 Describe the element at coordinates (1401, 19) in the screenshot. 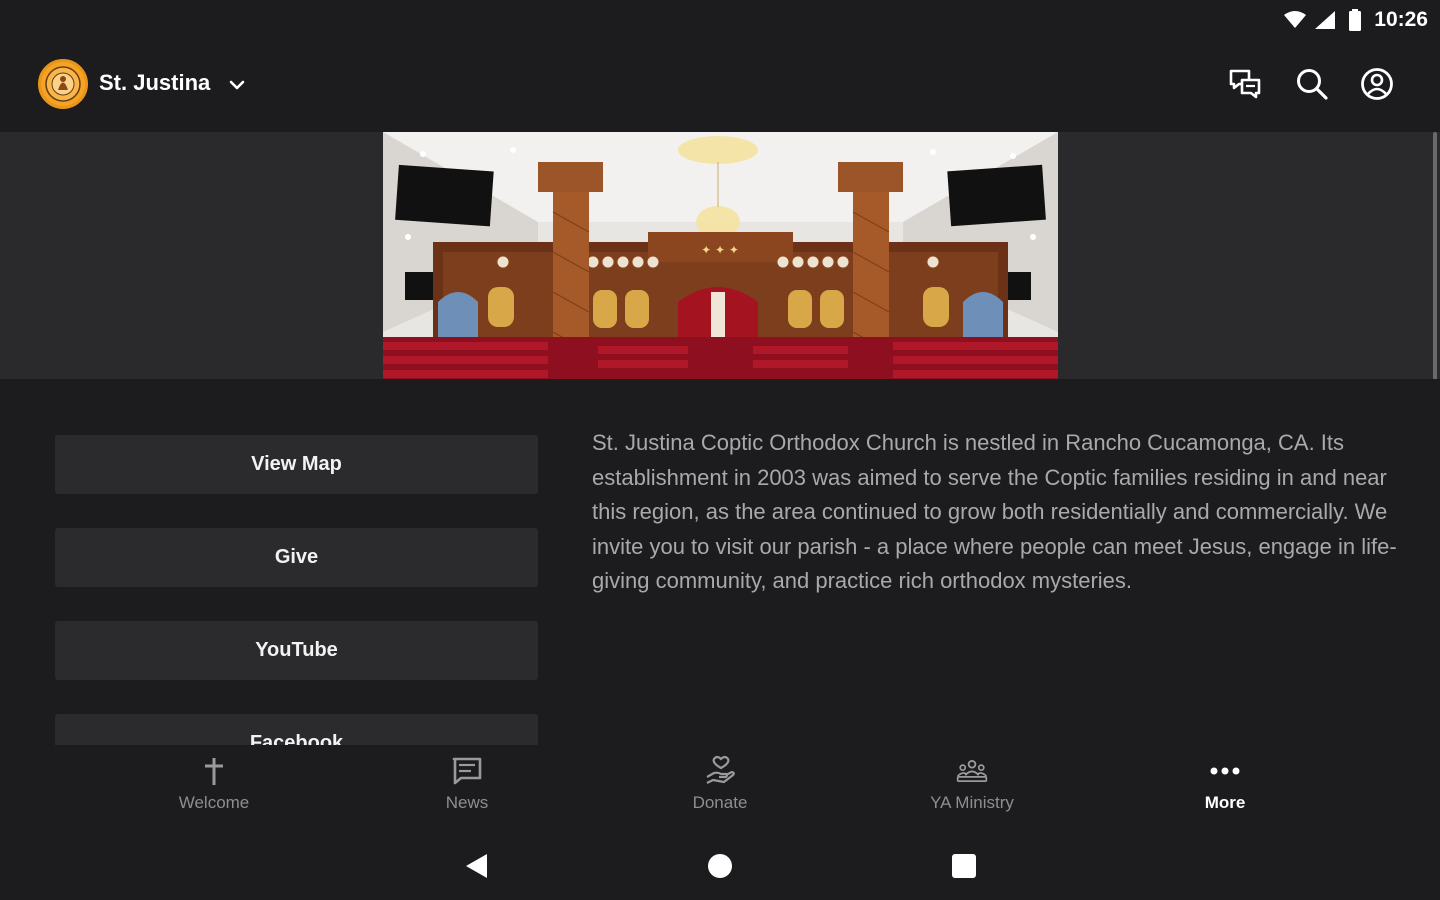

I see `status-time: 10:26` at that location.